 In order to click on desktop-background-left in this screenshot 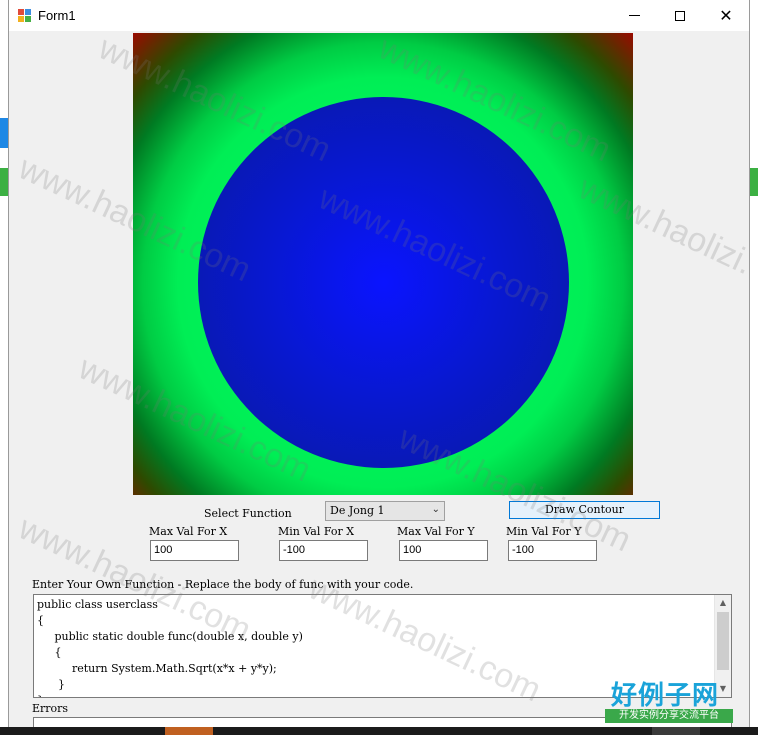, I will do `click(4, 367)`.